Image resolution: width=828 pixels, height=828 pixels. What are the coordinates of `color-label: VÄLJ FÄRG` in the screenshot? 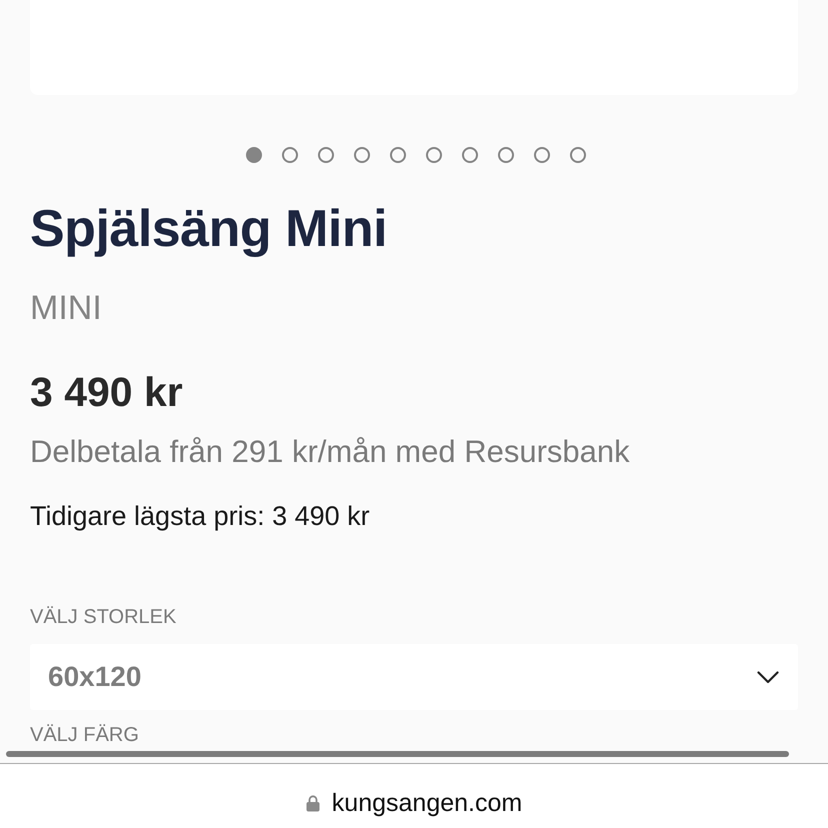 It's located at (85, 735).